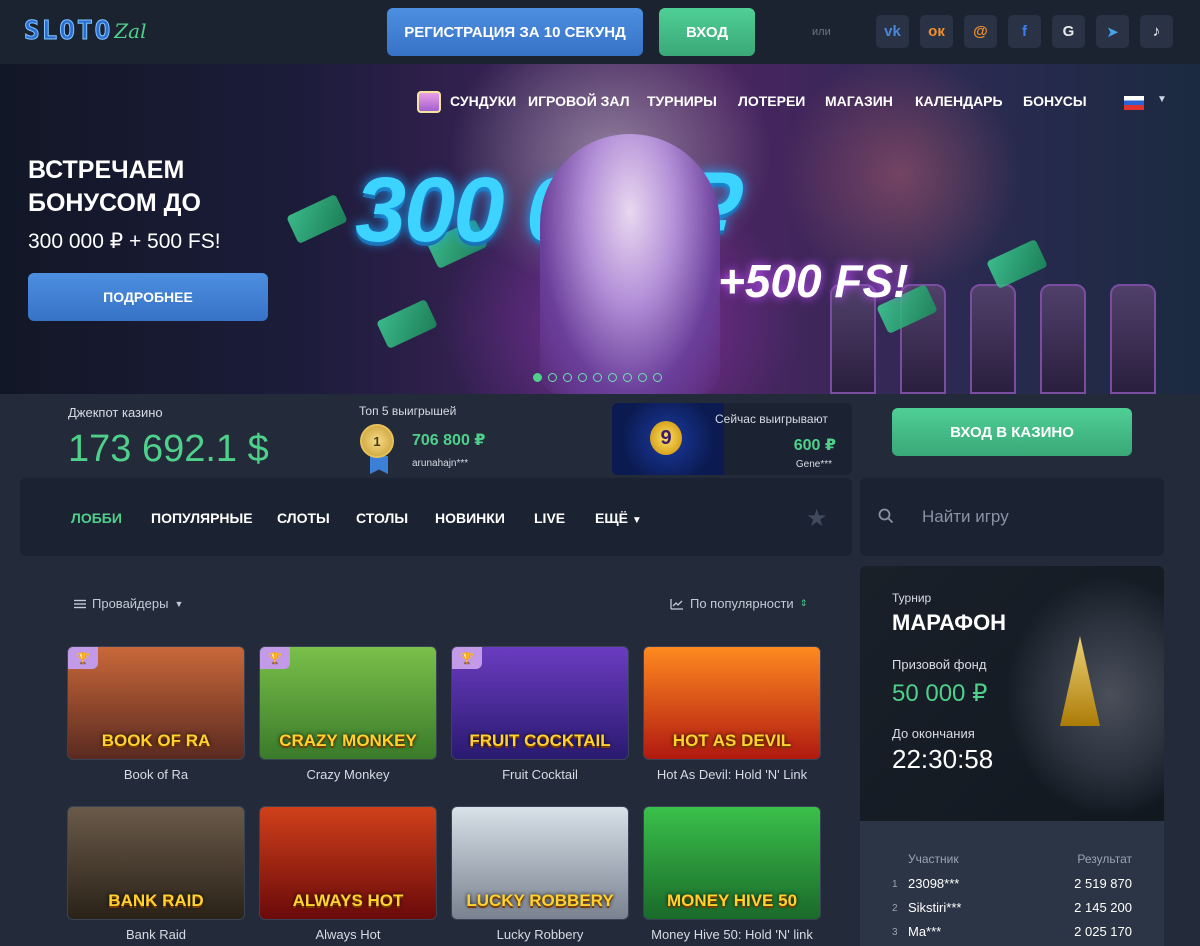 The width and height of the screenshot is (1200, 946). I want to click on or-separator: или, so click(821, 32).